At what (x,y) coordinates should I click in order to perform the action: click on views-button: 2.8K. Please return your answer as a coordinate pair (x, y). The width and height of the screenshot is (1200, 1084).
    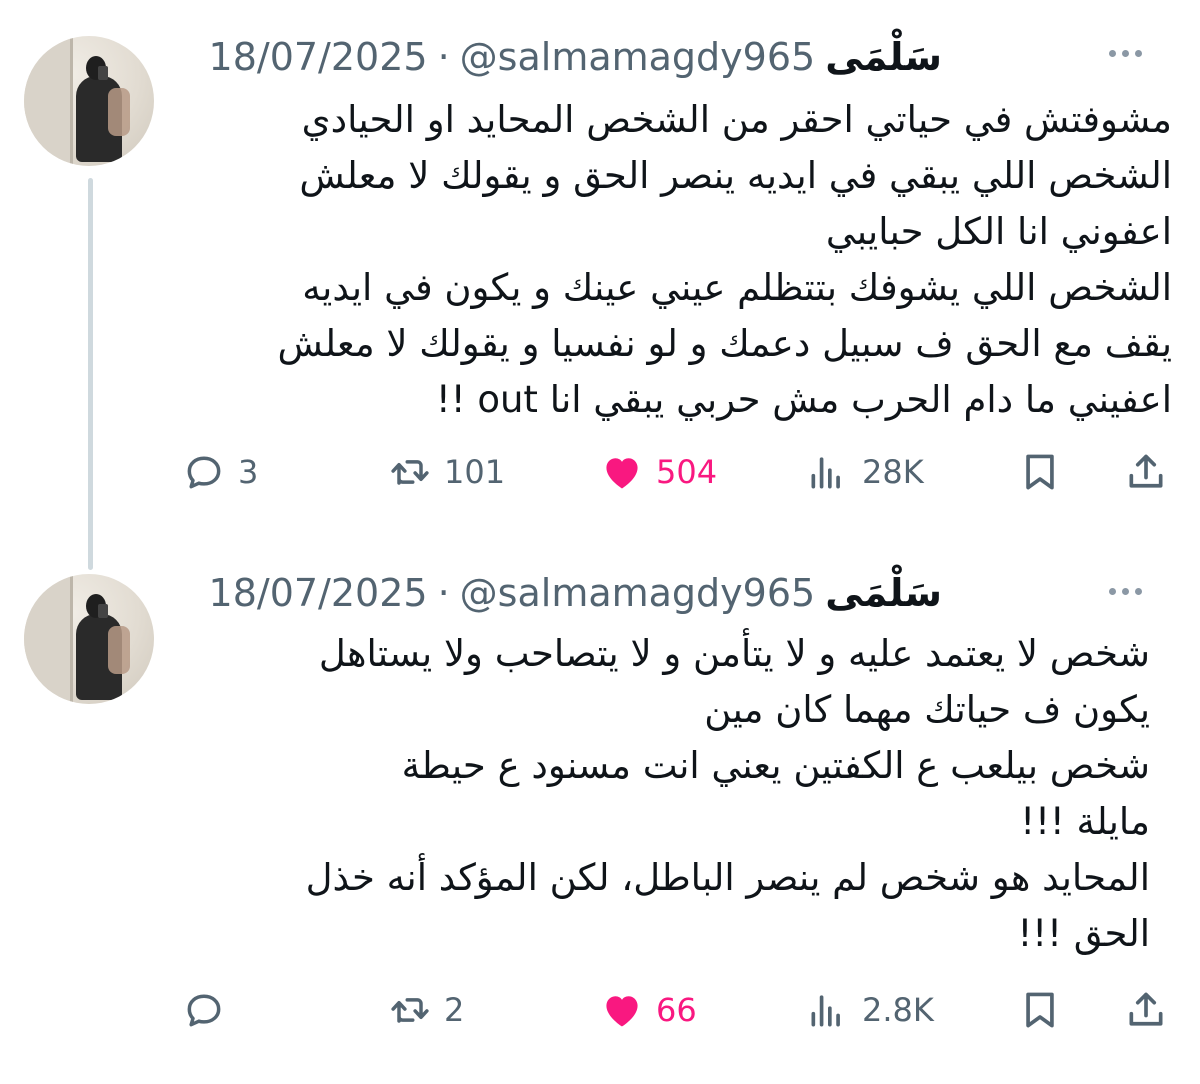
    Looking at the image, I should click on (870, 1010).